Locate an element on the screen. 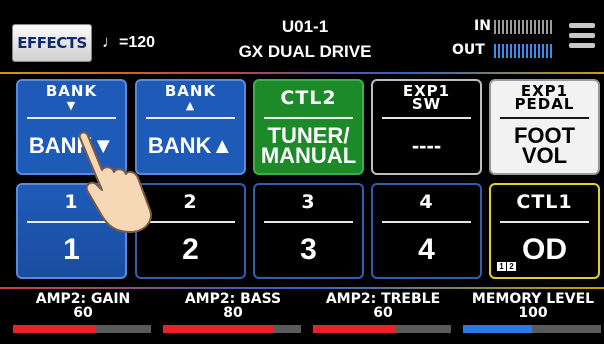 The height and width of the screenshot is (344, 604). tile-top-label: 4 is located at coordinates (426, 201).